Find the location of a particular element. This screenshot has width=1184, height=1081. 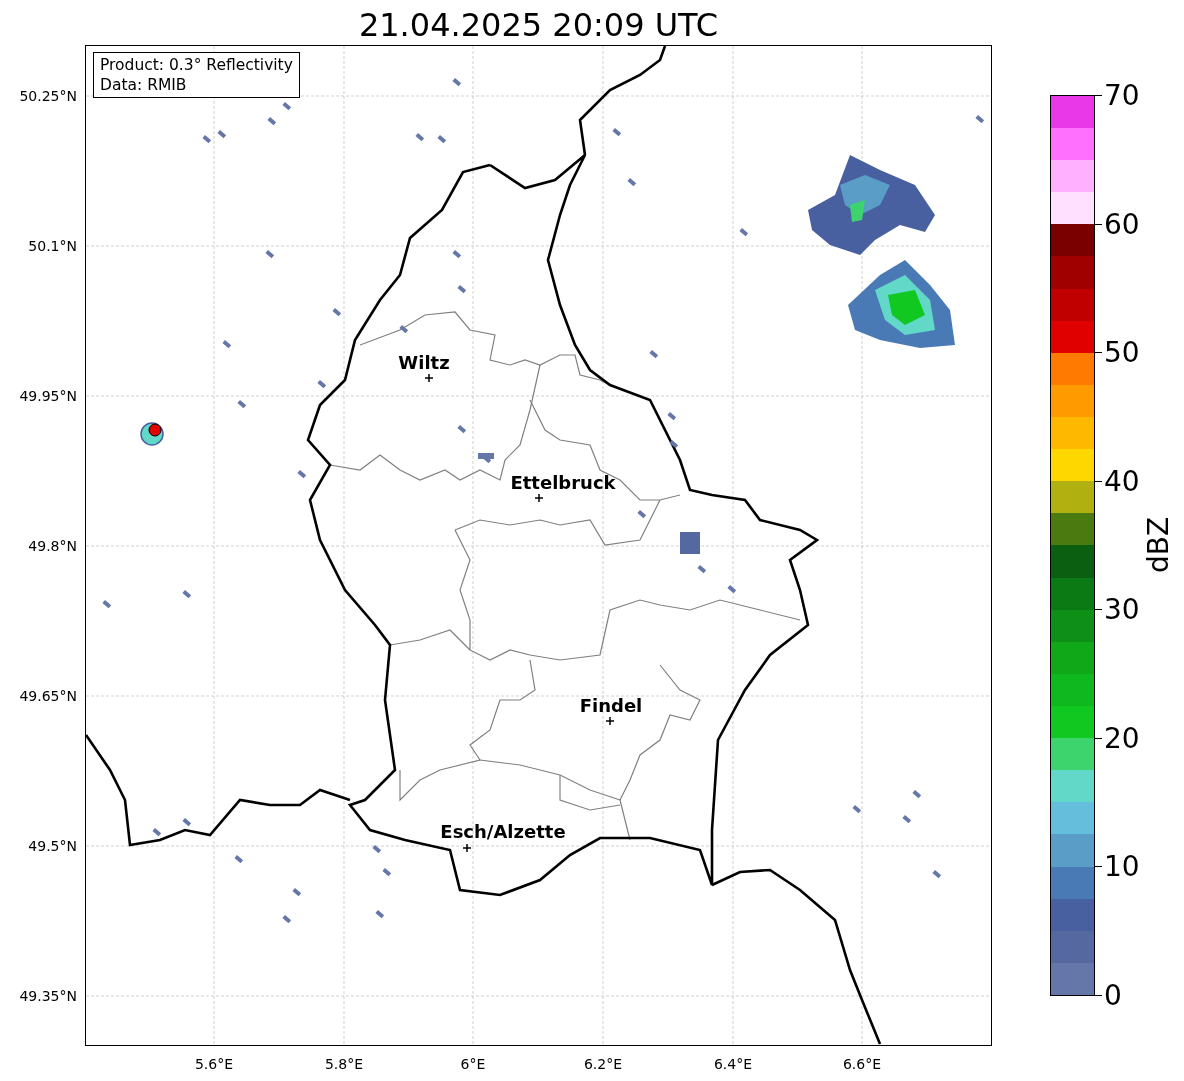

y-tick-label: 50.1°N is located at coordinates (52, 246).